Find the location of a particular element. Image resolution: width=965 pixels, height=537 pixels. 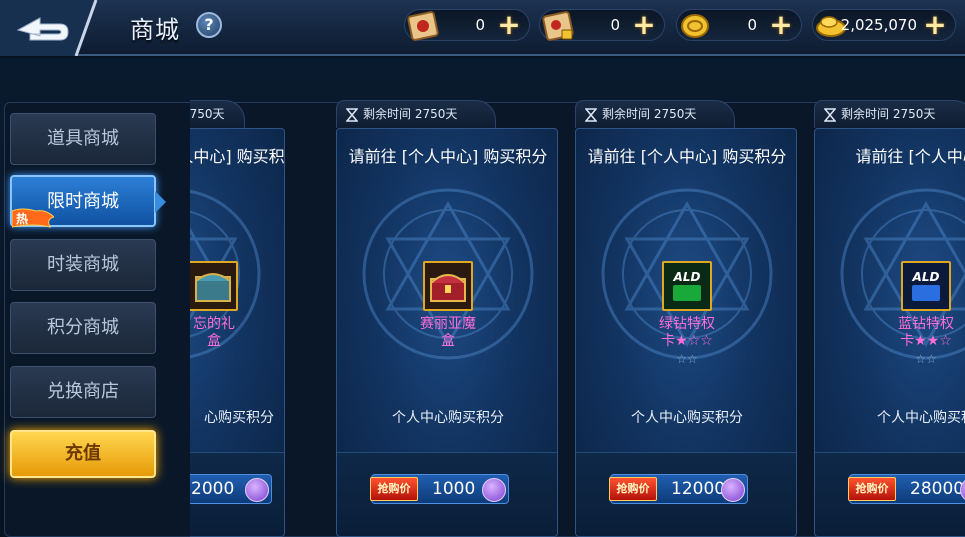

back-arrow-icon is located at coordinates (49, 28).